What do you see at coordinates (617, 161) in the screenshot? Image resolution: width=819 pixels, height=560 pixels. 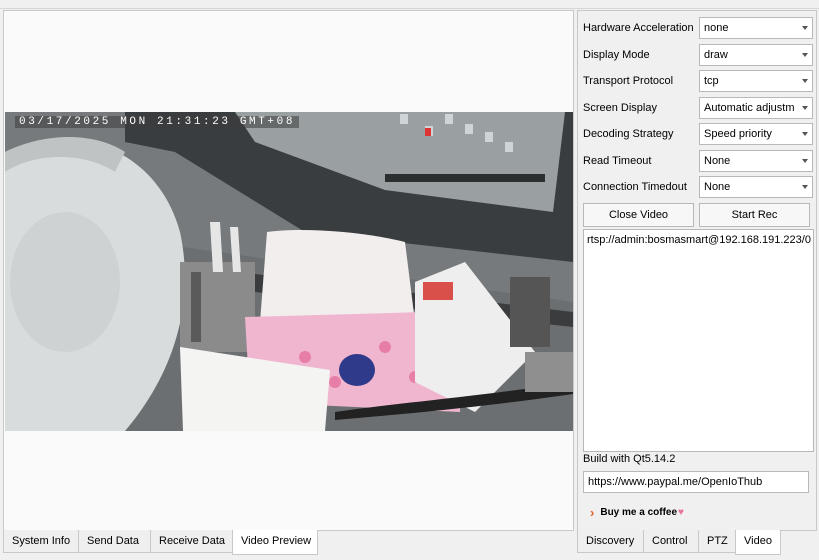 I see `read-timeout-label: Read Timeout` at bounding box center [617, 161].